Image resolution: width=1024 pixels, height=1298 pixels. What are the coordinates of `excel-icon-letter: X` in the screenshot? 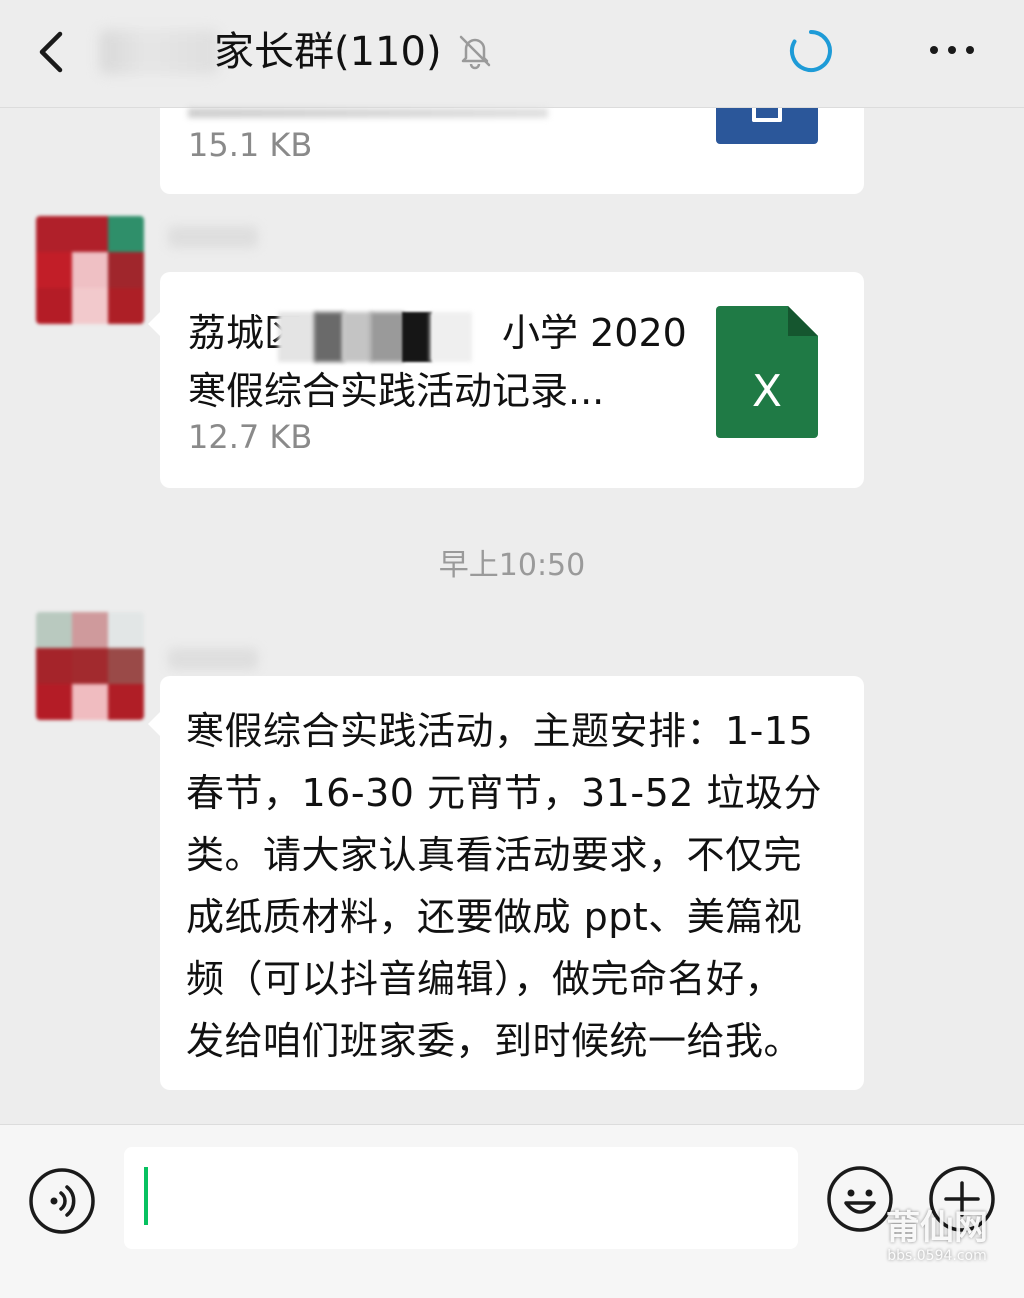 It's located at (767, 391).